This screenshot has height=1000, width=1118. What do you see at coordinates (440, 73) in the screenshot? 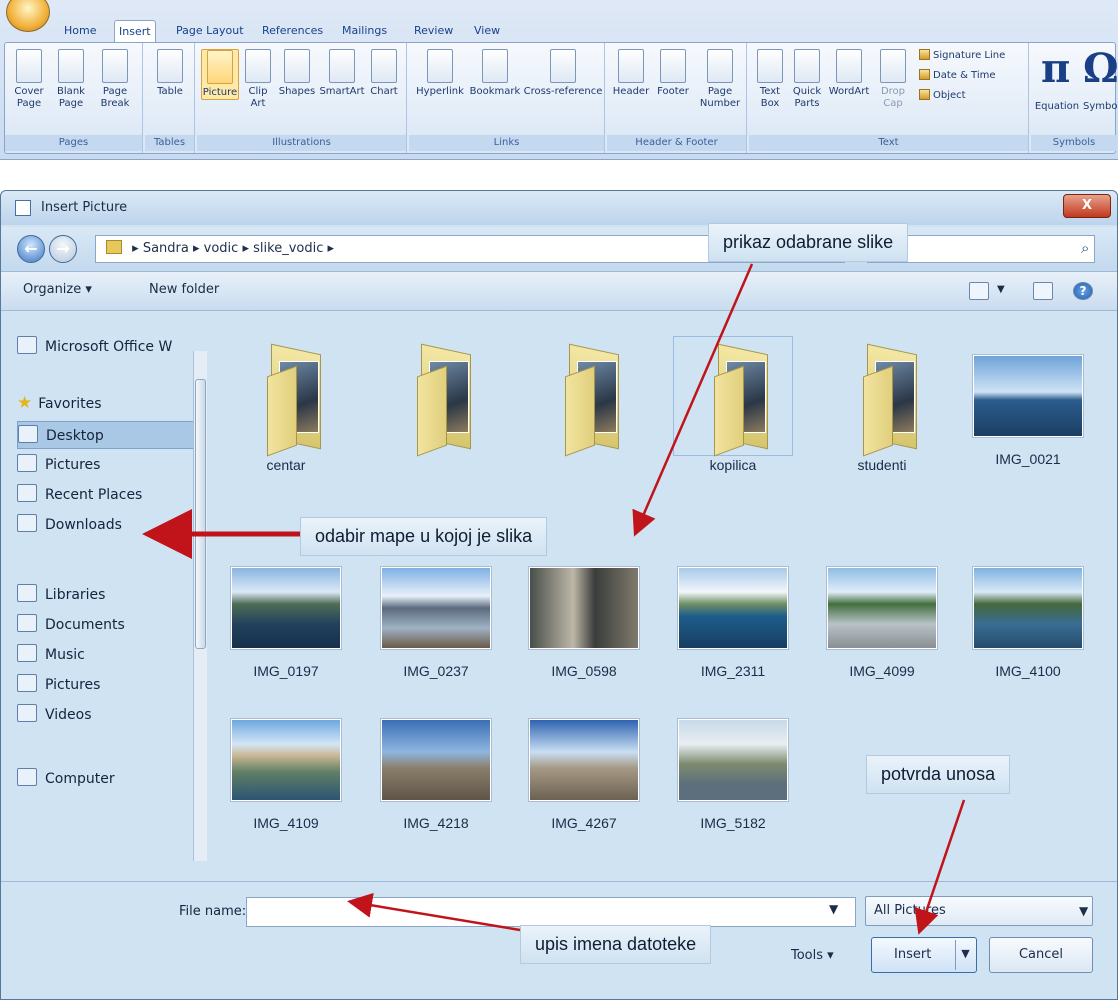
I see `hyperlink-button: Hyperlink` at bounding box center [440, 73].